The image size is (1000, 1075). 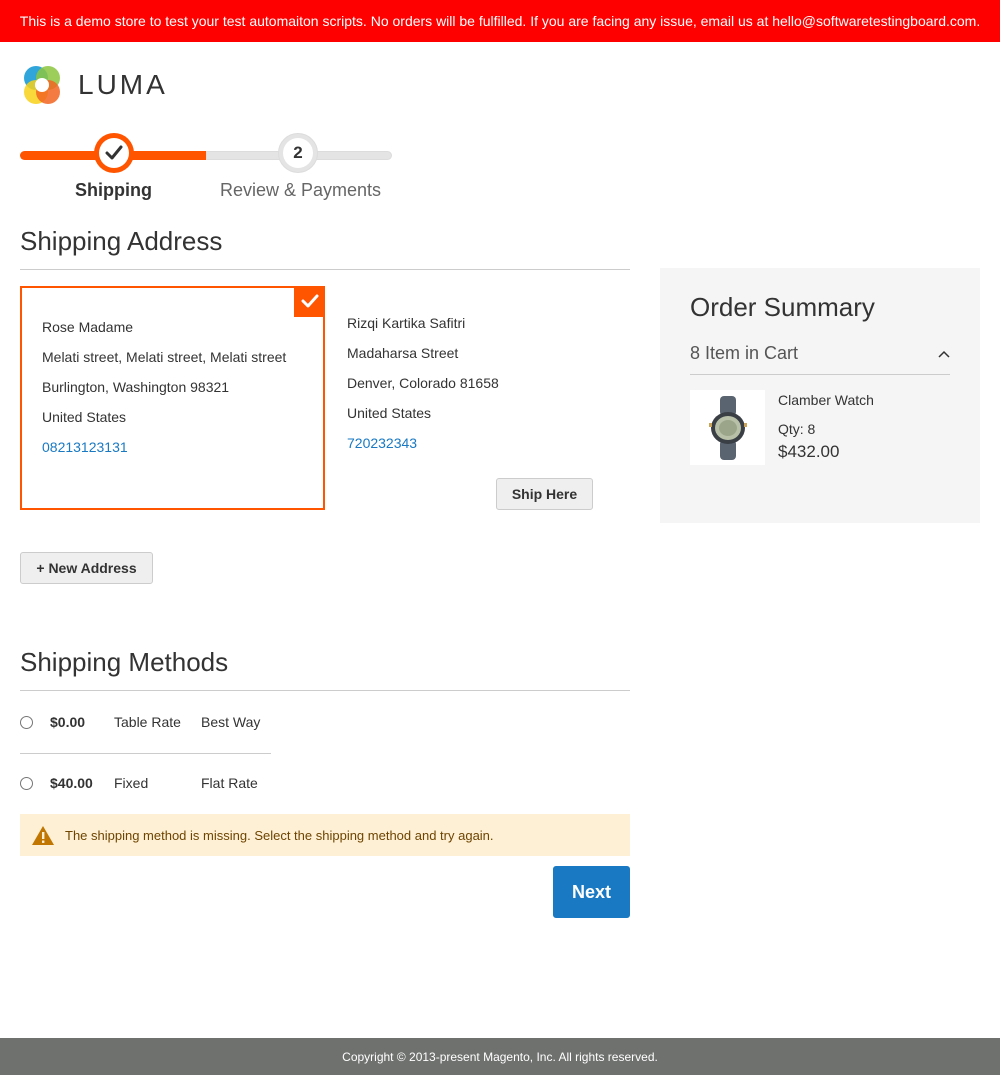 I want to click on step-review-number: 2, so click(x=298, y=153).